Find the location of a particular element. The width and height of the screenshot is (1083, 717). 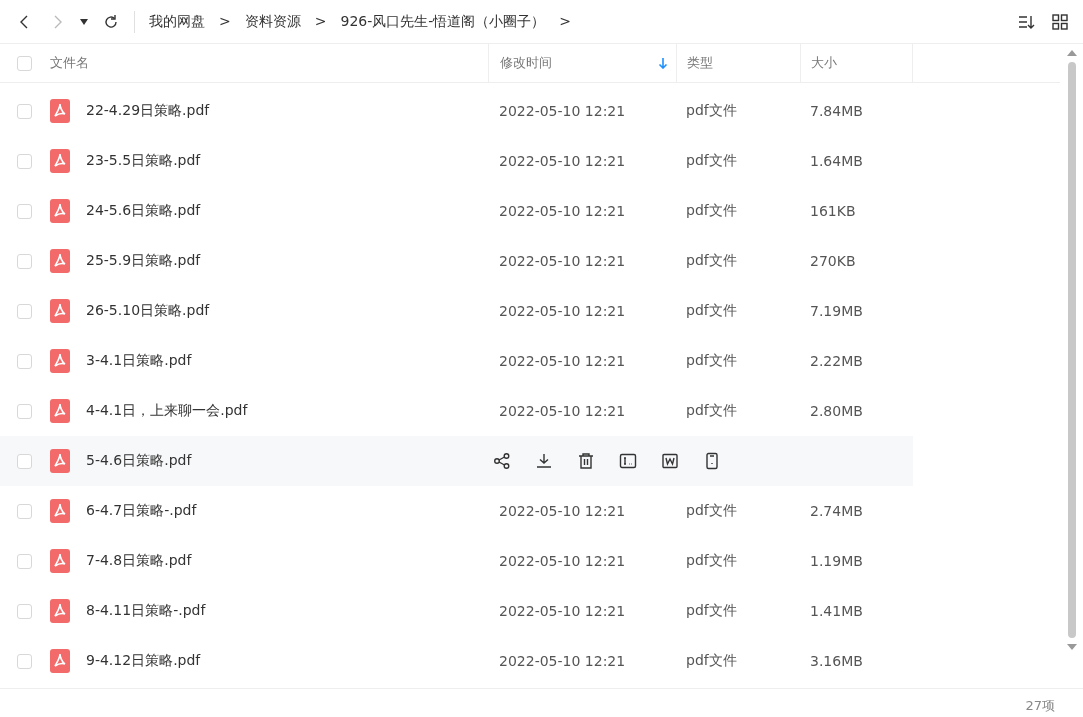

scroll-up-icon is located at coordinates (1072, 53).